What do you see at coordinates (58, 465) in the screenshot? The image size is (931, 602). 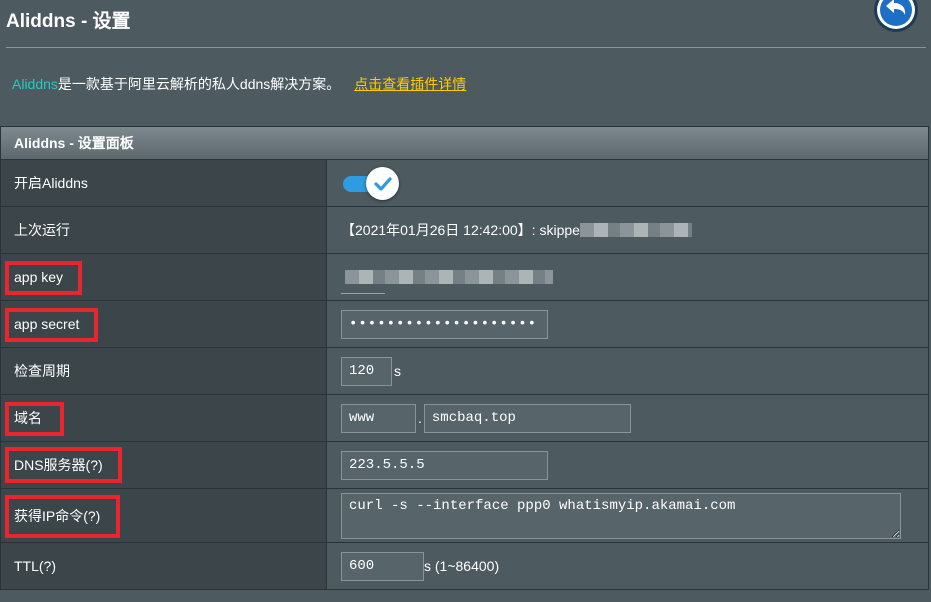 I see `dns-server-label: DNS服务器(?)` at bounding box center [58, 465].